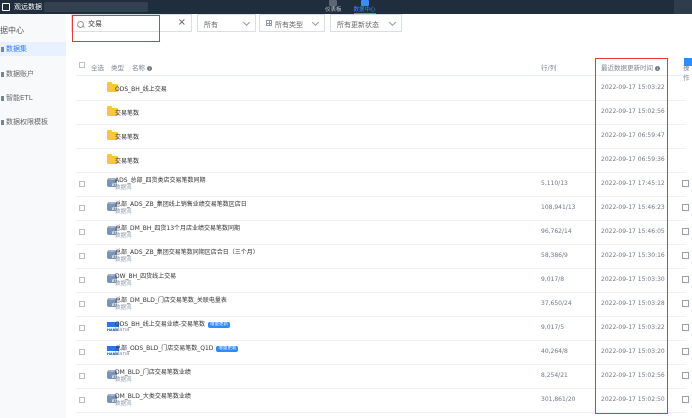  I want to click on account-icon, so click(2, 74).